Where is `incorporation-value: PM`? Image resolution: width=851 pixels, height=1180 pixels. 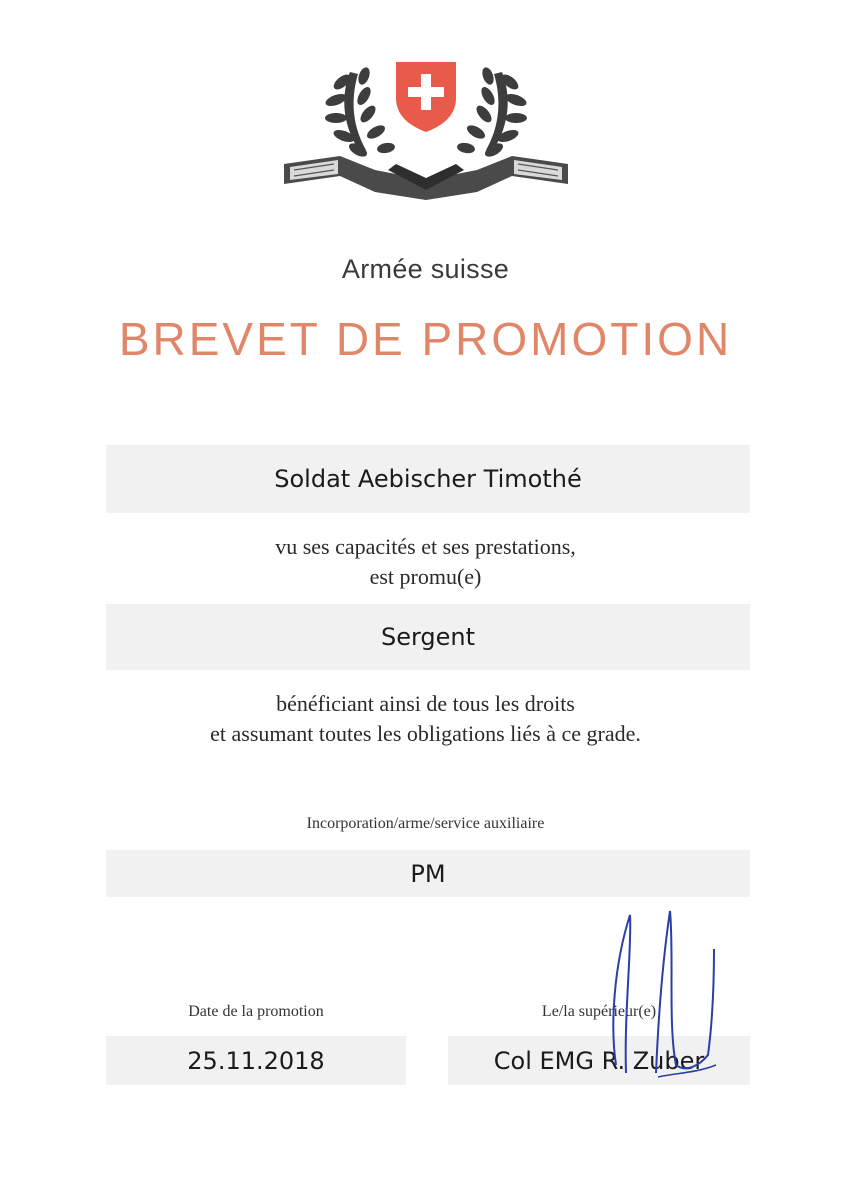
incorporation-value: PM is located at coordinates (428, 873).